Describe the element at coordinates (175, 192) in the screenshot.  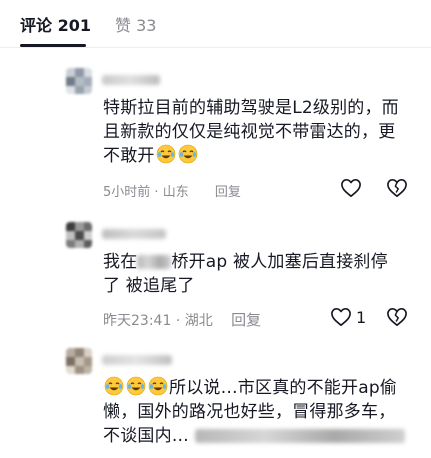
I see `comment-location: 山东` at that location.